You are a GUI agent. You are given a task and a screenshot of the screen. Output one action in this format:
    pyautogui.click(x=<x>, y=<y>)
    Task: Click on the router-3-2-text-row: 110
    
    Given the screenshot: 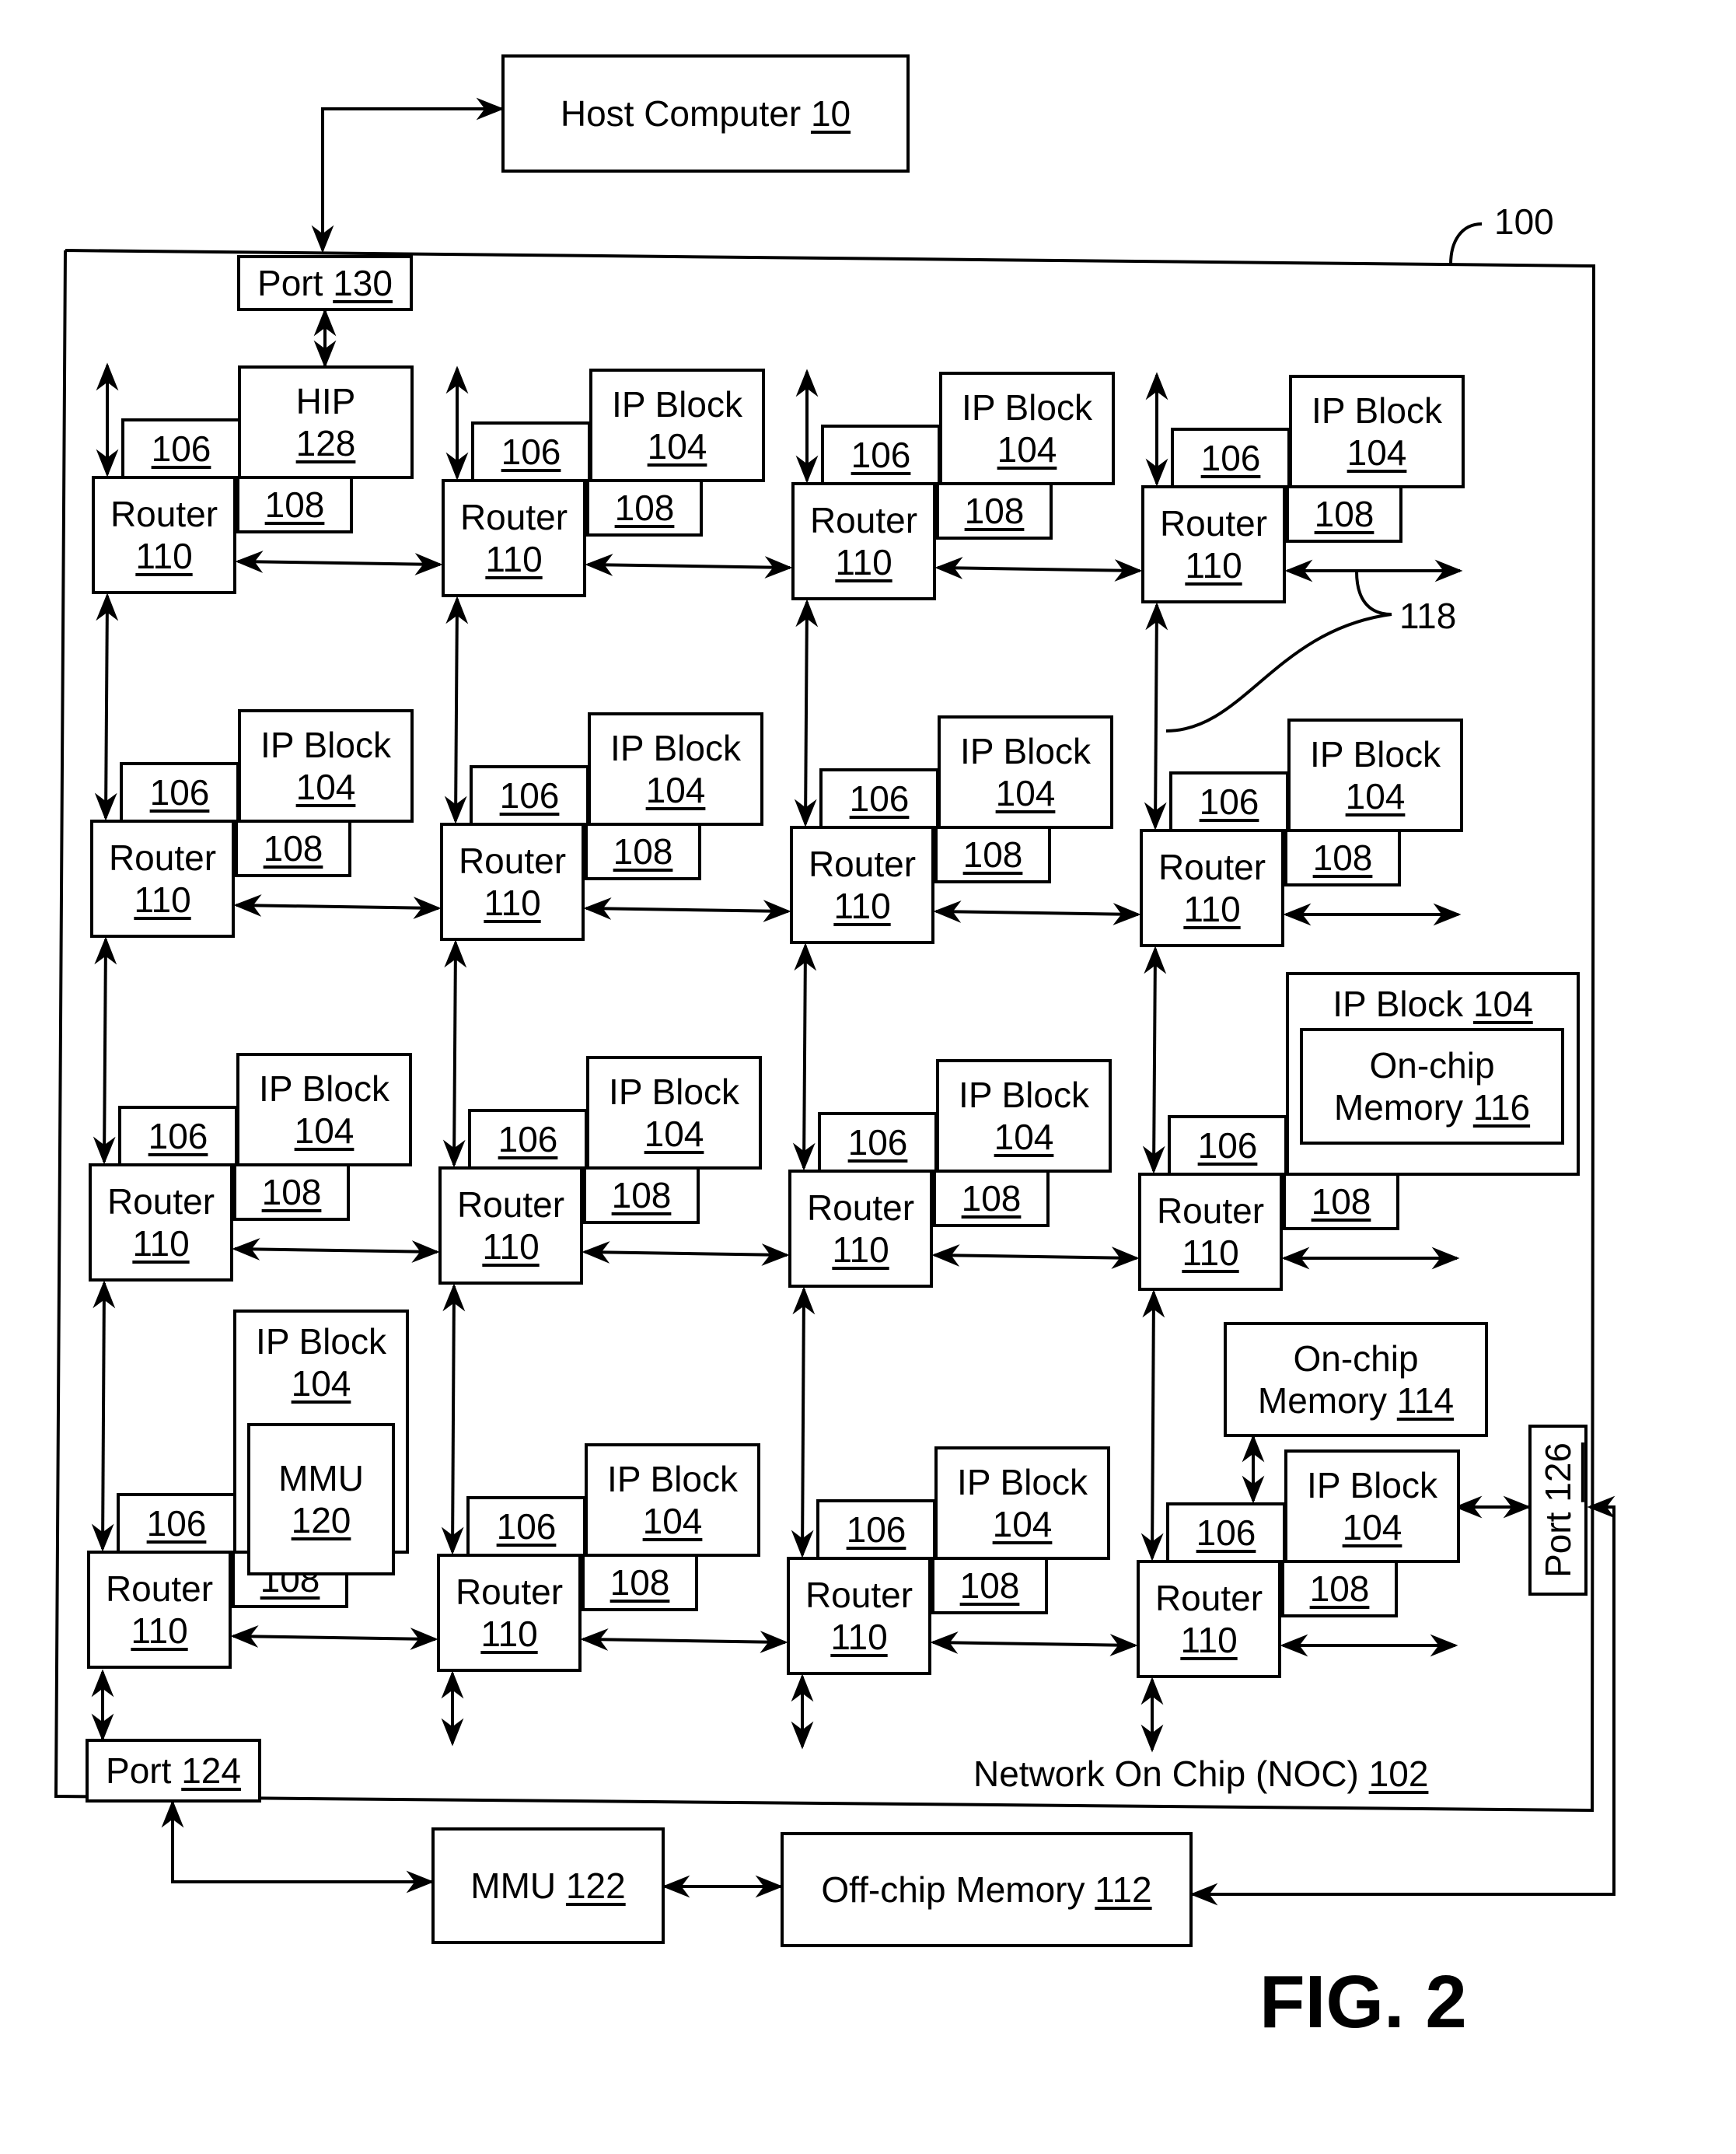 What is the action you would take?
    pyautogui.click(x=858, y=1637)
    